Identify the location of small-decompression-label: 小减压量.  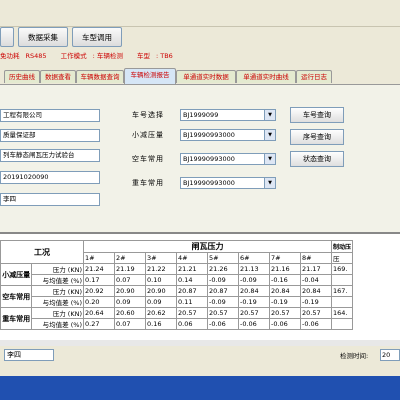
(148, 135).